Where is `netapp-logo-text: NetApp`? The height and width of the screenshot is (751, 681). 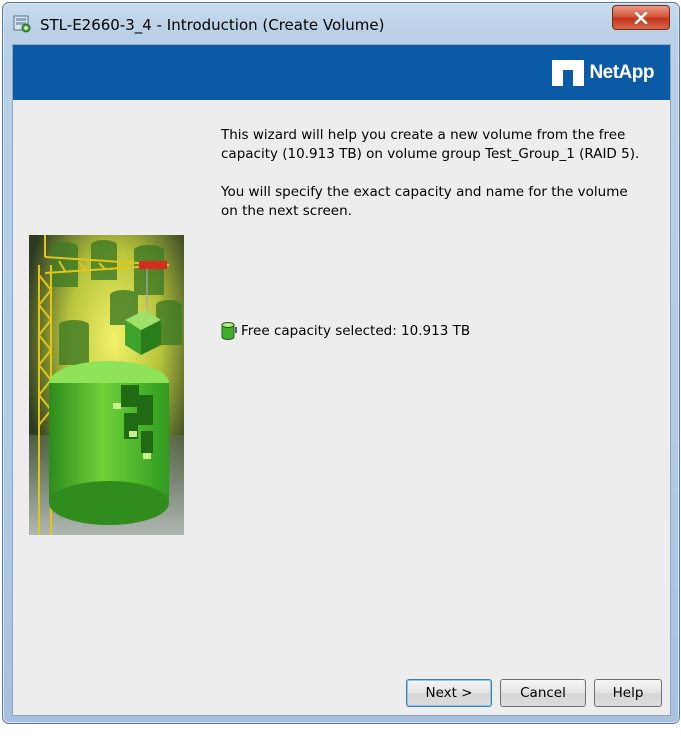 netapp-logo-text: NetApp is located at coordinates (621, 72).